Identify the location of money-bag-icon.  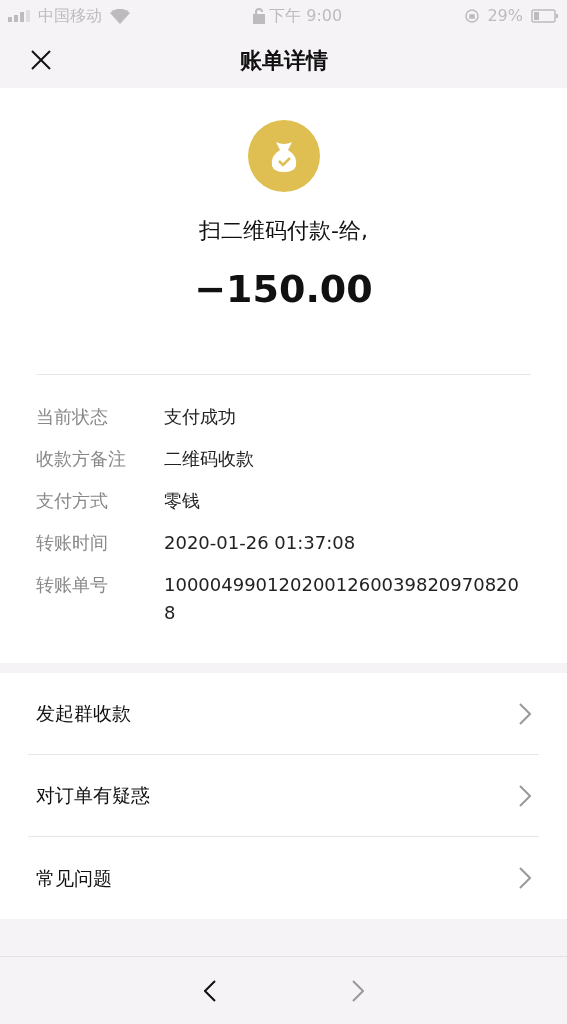
(283, 156).